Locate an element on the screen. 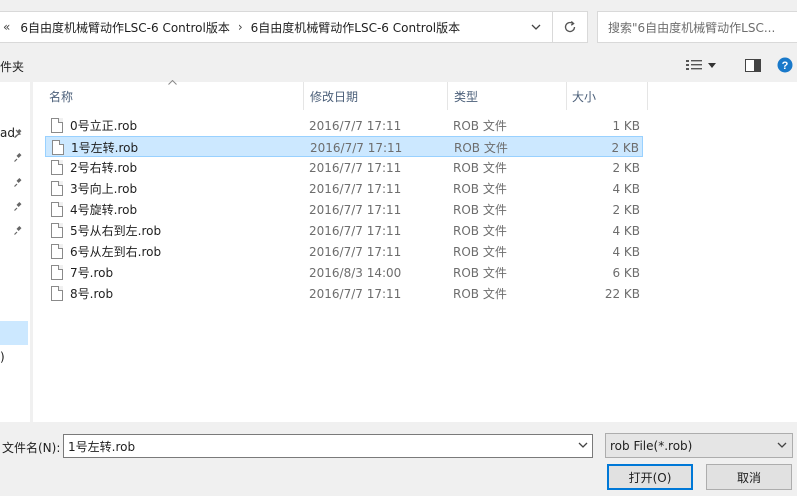 The image size is (797, 496). file-row: 2号右转.rob 2016/7/7 17:11 ROB 文件 2 KB is located at coordinates (344, 167).